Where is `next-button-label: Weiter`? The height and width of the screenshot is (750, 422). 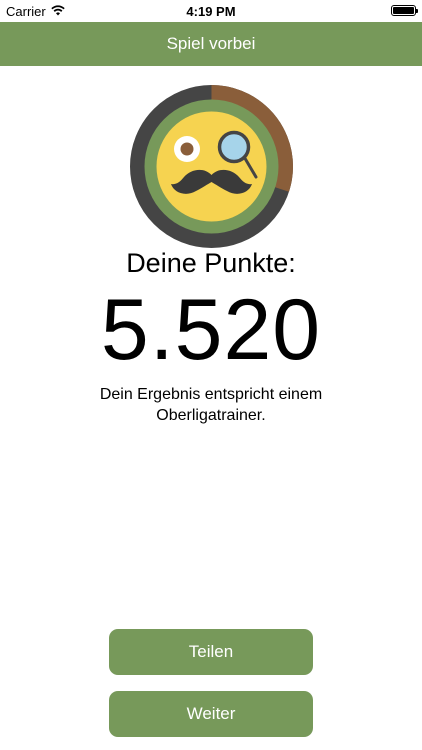 next-button-label: Weiter is located at coordinates (211, 713).